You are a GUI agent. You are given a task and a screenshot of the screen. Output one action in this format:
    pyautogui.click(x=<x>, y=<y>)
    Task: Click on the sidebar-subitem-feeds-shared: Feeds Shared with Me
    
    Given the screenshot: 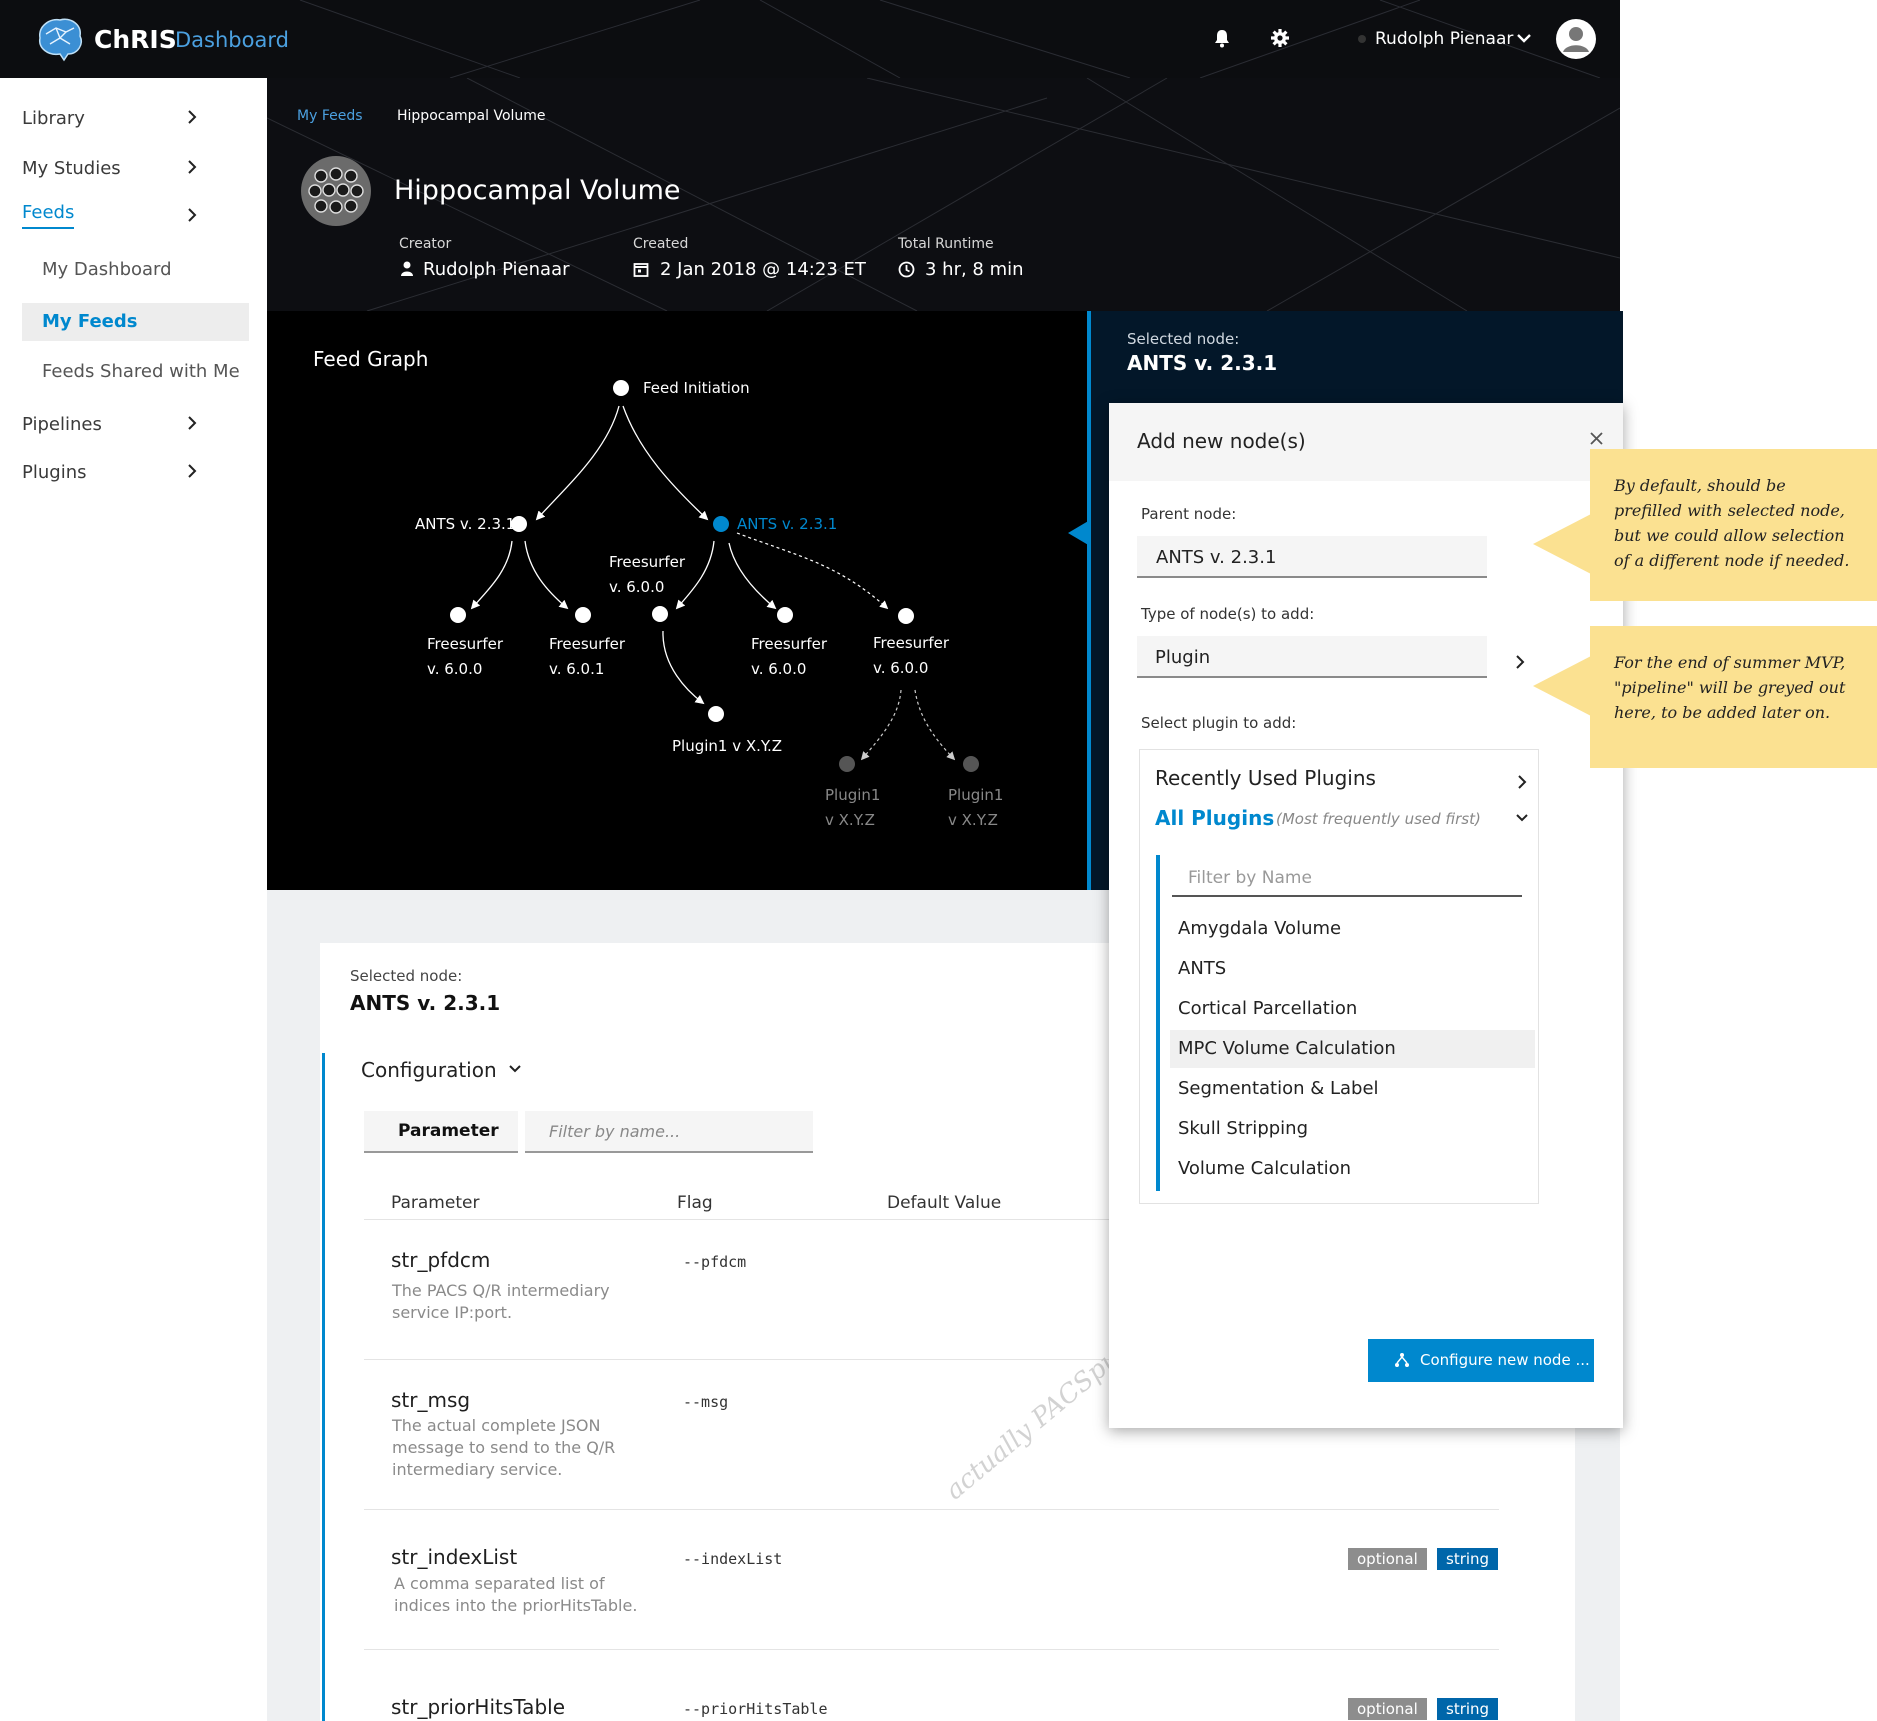 What is the action you would take?
    pyautogui.click(x=141, y=371)
    